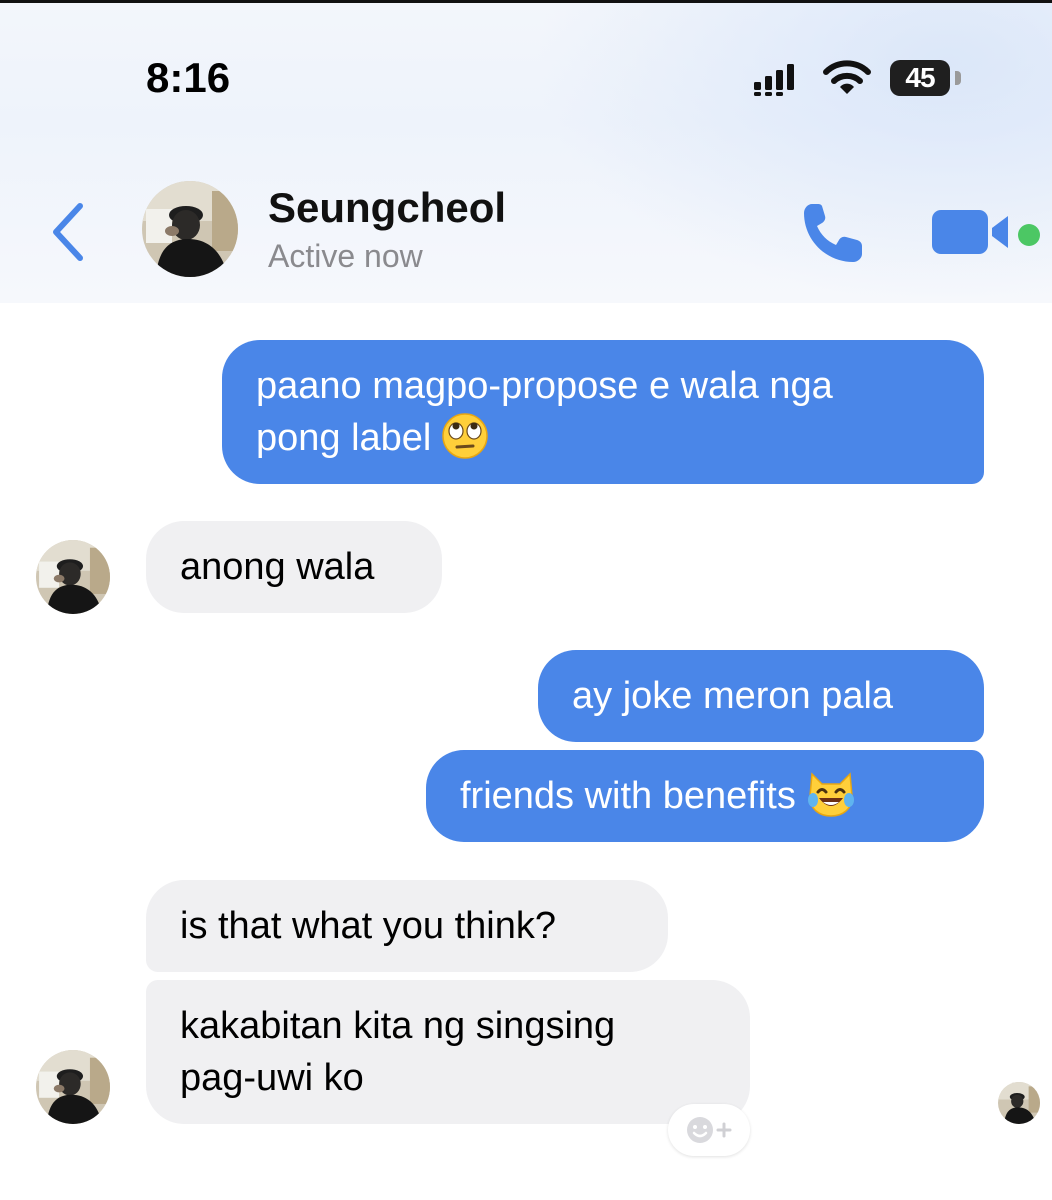 The height and width of the screenshot is (1200, 1052). I want to click on video-camera-icon, so click(972, 232).